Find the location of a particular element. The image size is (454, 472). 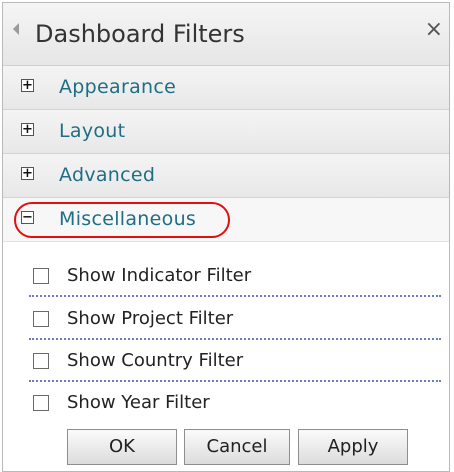

section-advanced: + Advanced is located at coordinates (226, 176).